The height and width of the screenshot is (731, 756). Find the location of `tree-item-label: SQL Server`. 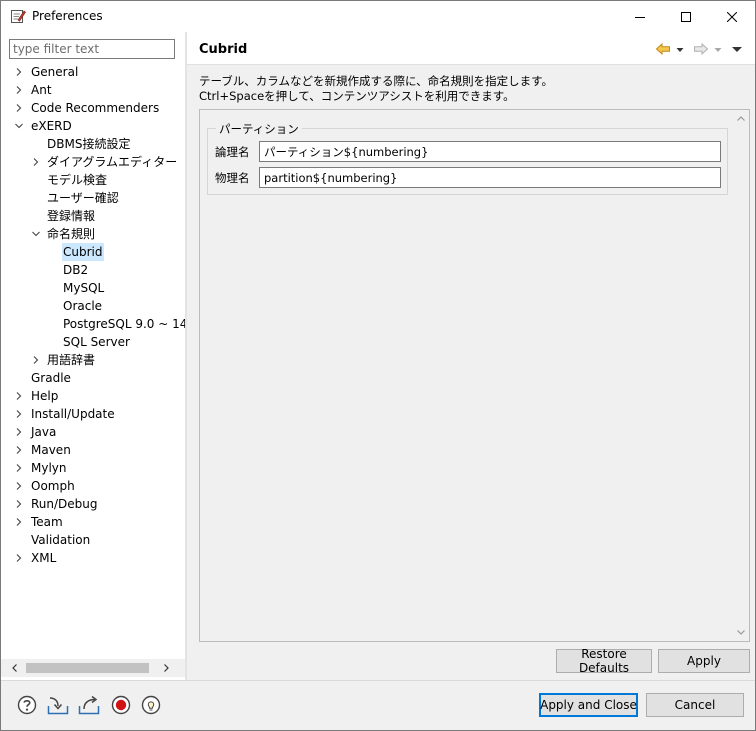

tree-item-label: SQL Server is located at coordinates (96, 342).